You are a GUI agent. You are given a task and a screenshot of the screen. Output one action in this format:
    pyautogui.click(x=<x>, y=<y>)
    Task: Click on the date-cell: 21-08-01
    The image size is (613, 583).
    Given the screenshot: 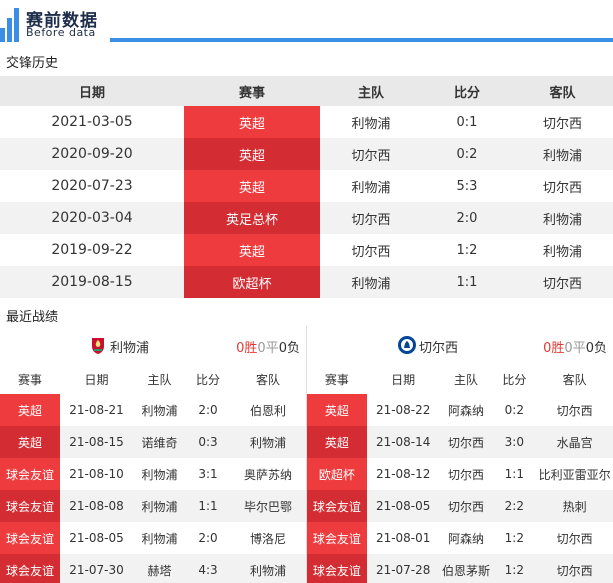 What is the action you would take?
    pyautogui.click(x=403, y=538)
    